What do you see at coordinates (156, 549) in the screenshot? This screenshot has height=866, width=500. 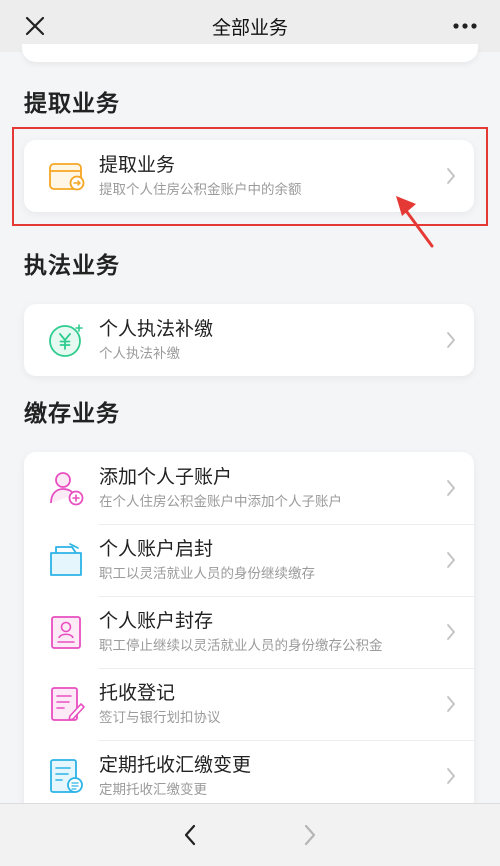 I see `item-name: 个人账户启封` at bounding box center [156, 549].